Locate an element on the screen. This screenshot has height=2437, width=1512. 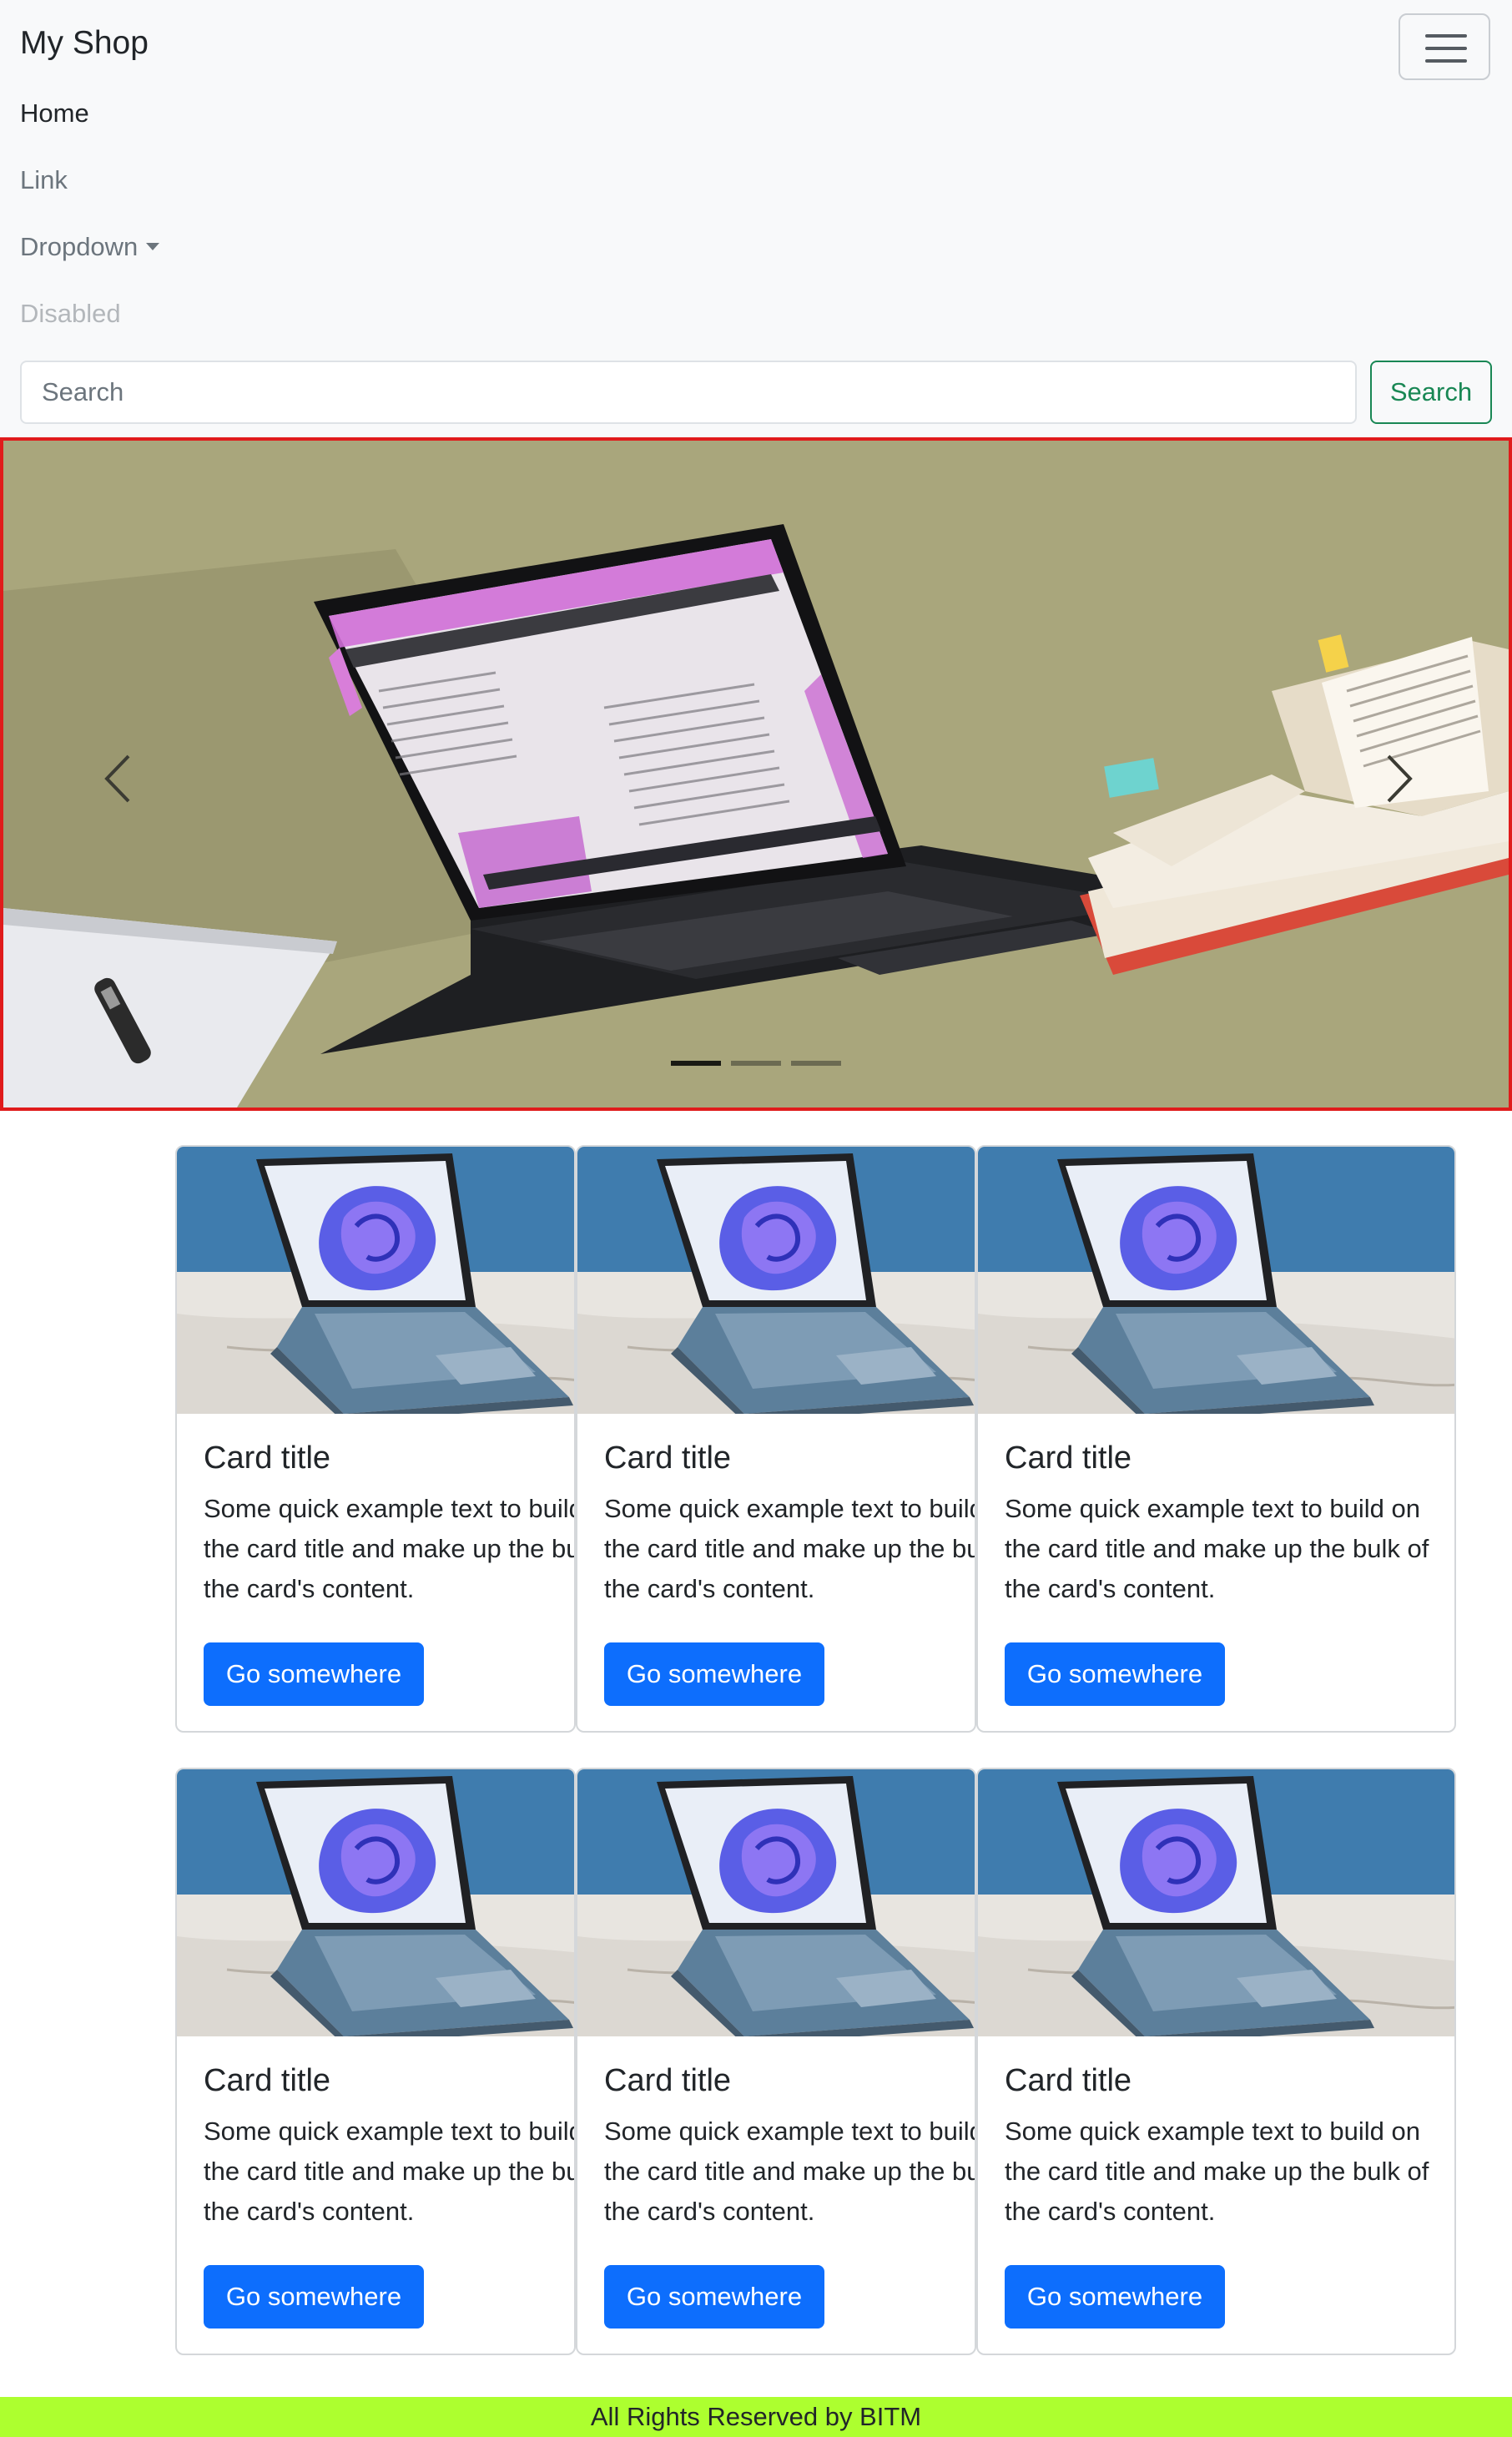
footer-text: All Rights Reserved by BITM is located at coordinates (756, 2416).